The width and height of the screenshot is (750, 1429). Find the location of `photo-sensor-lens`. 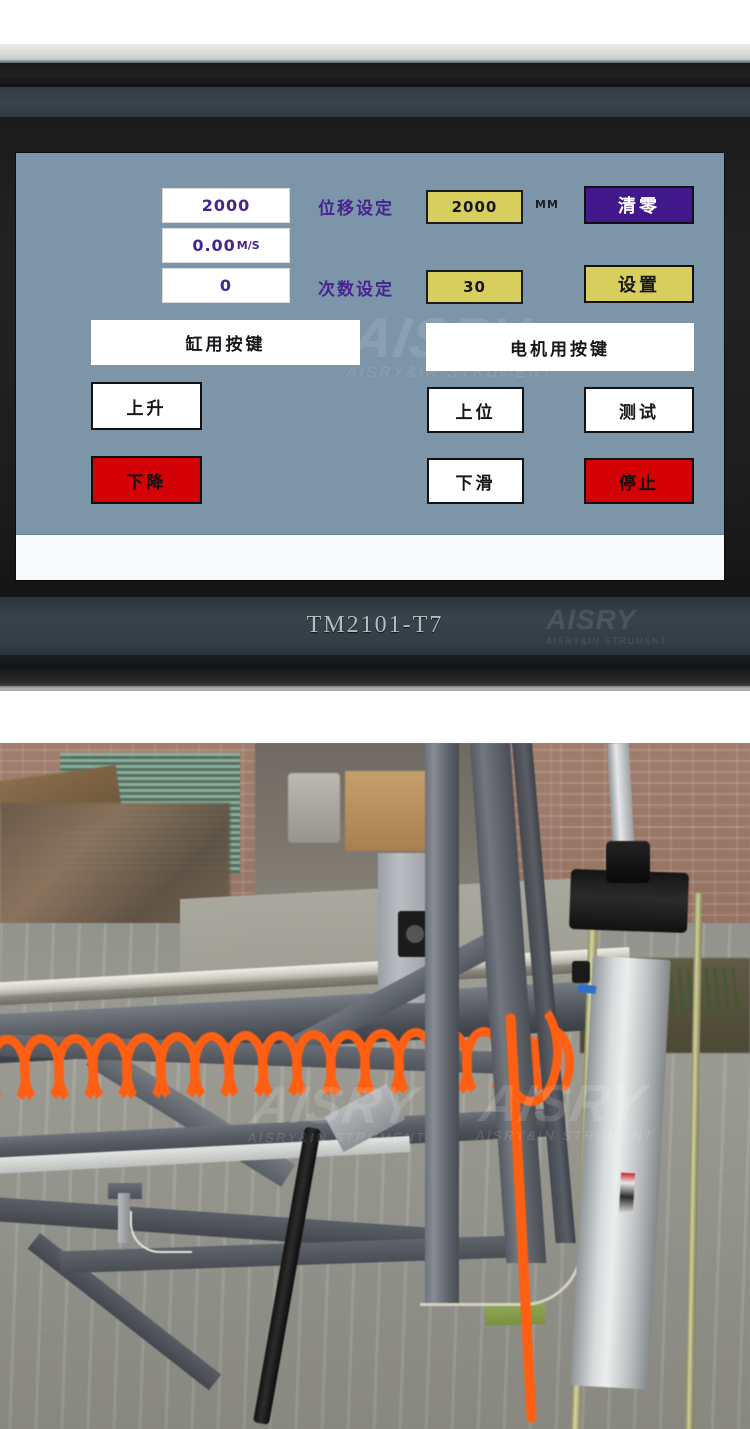

photo-sensor-lens is located at coordinates (415, 934).